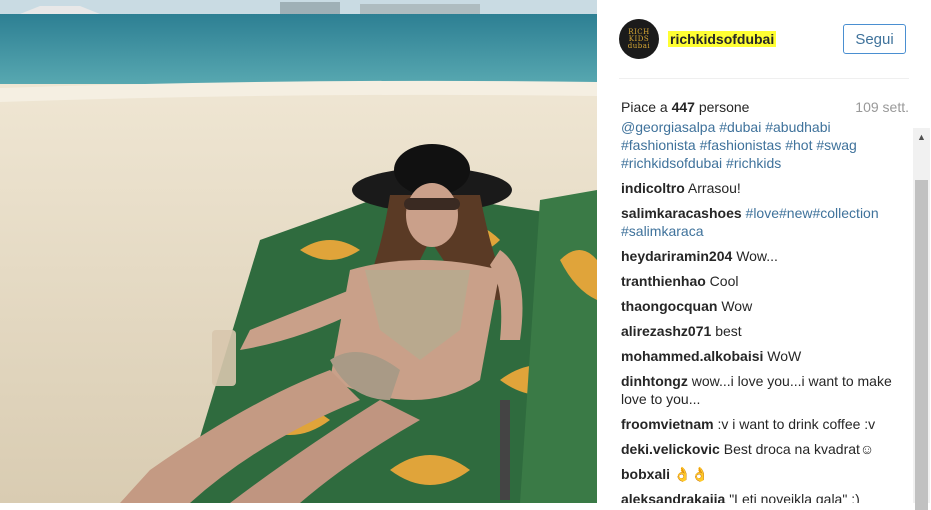 This screenshot has width=931, height=510. Describe the element at coordinates (796, 424) in the screenshot. I see `comment-text: :v i want to drink coffee :v` at that location.